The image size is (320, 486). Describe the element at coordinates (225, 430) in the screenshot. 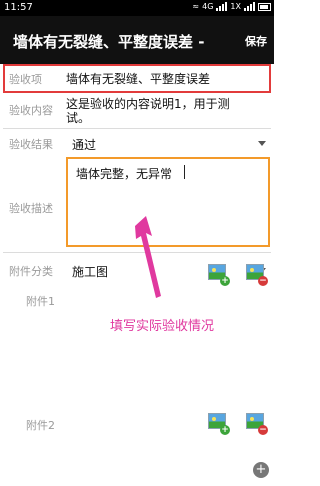

I see `plus-icon: +` at that location.